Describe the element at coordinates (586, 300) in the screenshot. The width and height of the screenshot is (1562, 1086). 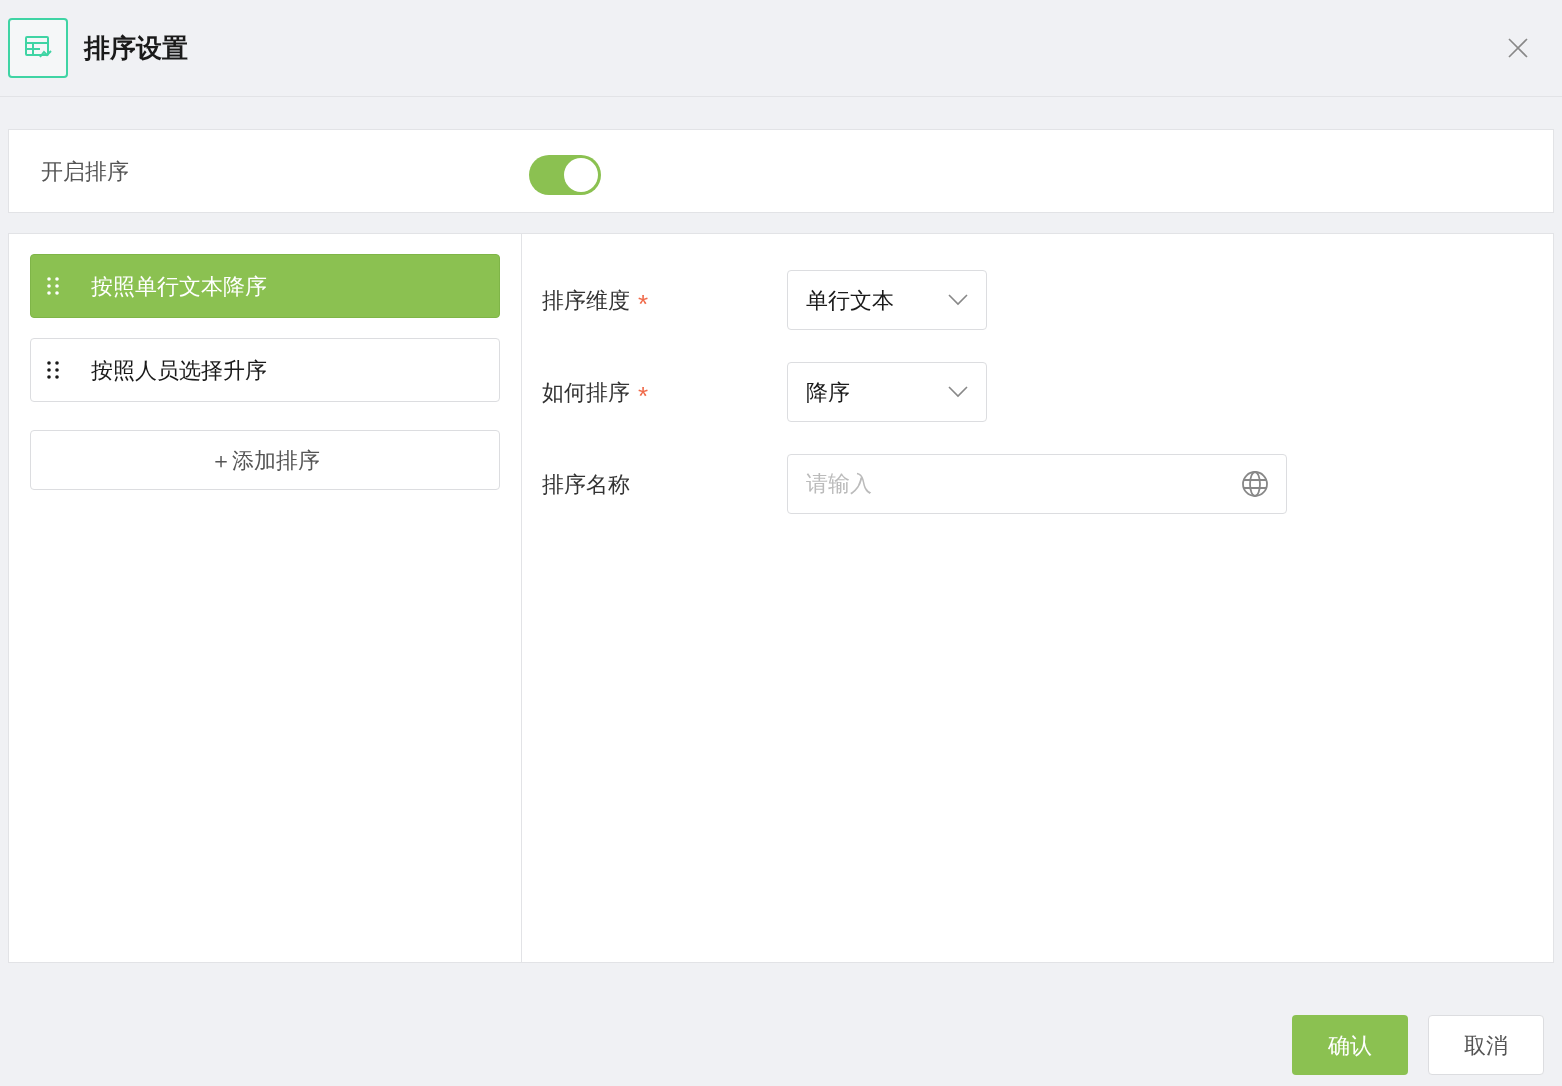
I see `form-label: 排序维度` at that location.